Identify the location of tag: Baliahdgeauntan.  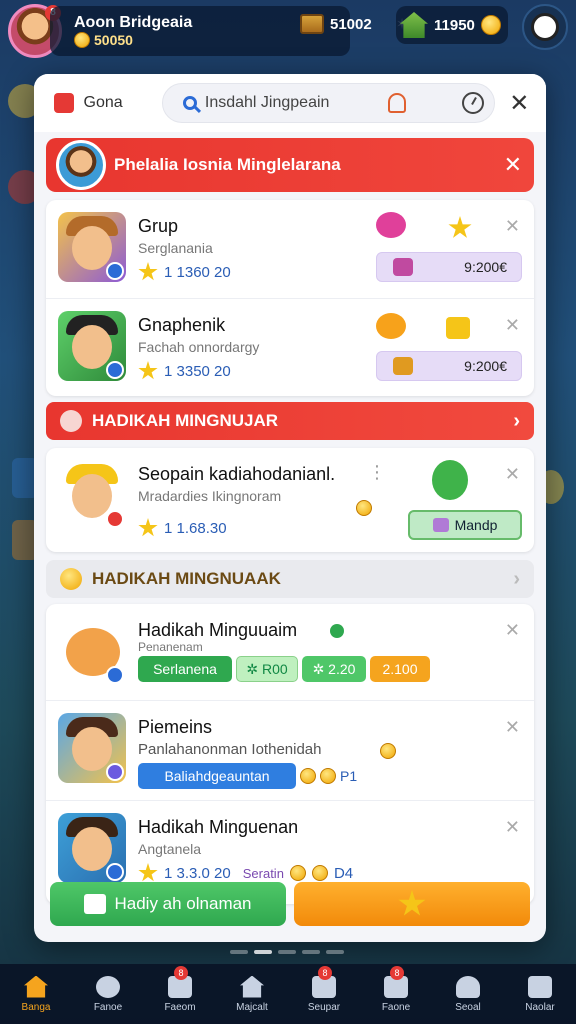
(217, 776).